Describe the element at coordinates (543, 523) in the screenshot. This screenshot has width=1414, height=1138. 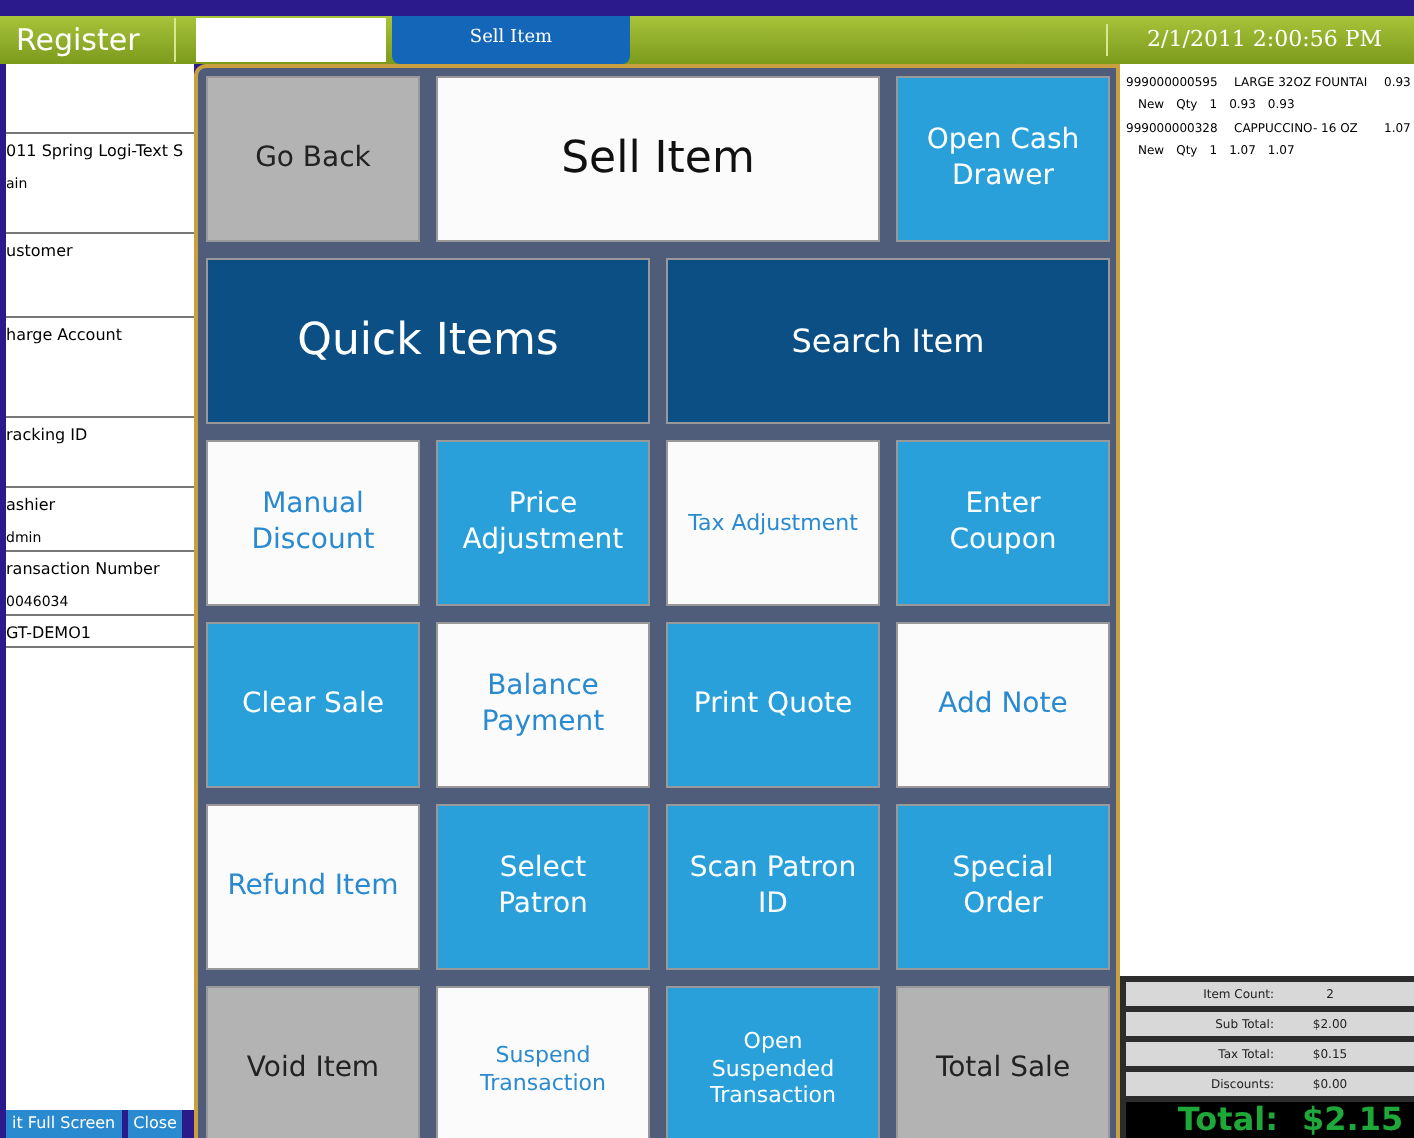
I see `action-tile: Price Adjustment` at that location.